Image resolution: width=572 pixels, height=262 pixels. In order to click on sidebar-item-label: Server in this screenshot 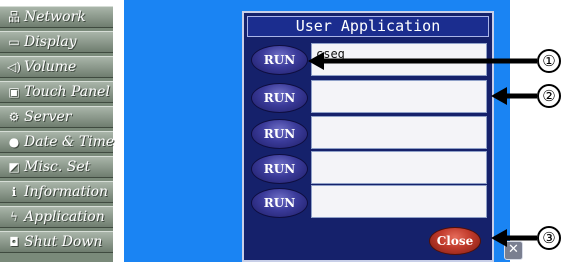, I will do `click(48, 117)`.